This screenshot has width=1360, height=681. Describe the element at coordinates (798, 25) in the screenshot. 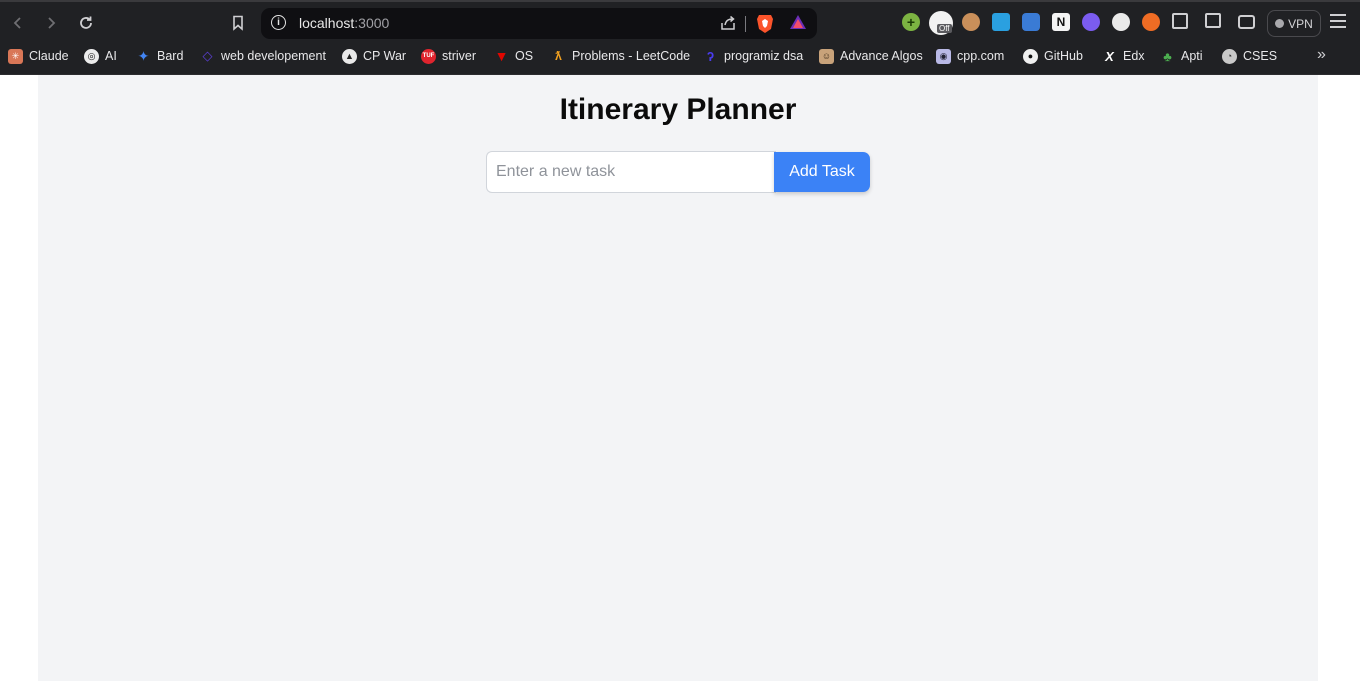

I see `brave-rewards-icon` at that location.